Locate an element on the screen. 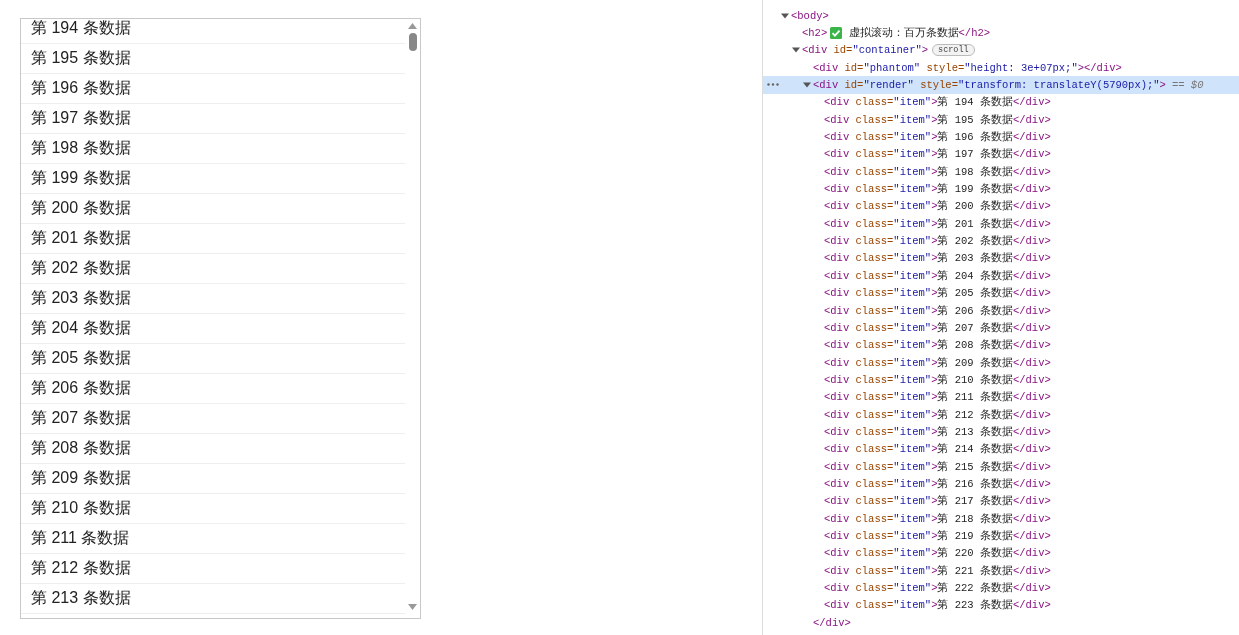 This screenshot has height=635, width=1239. code-text: <div class="item">第 195 条数据</div> is located at coordinates (937, 119).